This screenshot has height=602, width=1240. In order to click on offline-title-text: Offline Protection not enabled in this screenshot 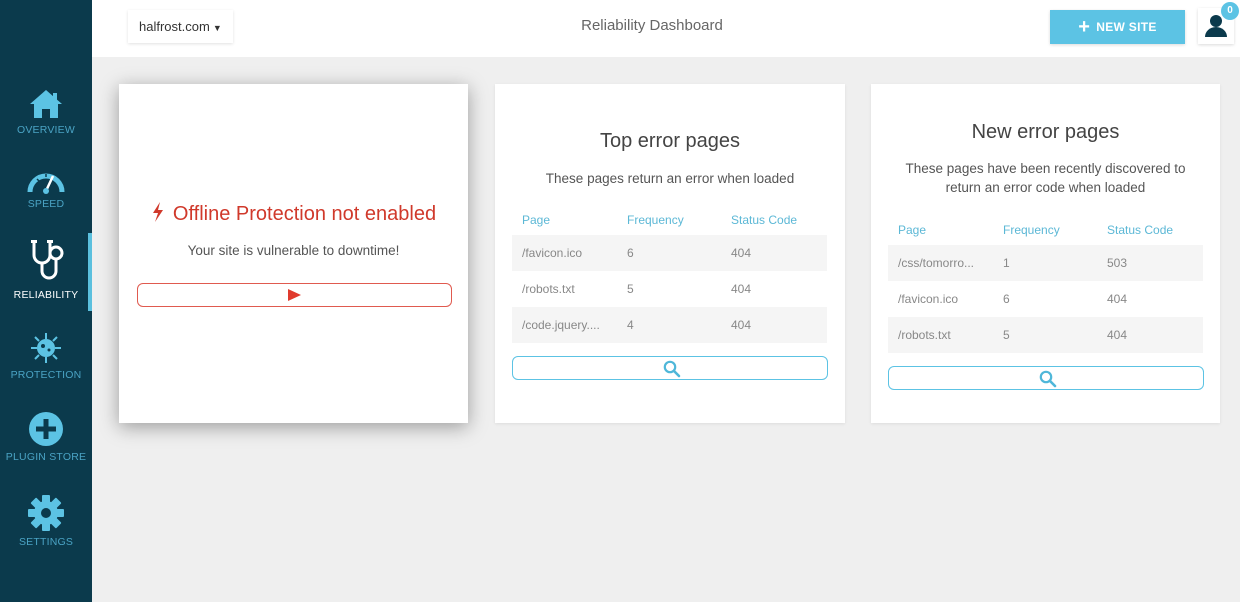, I will do `click(304, 214)`.